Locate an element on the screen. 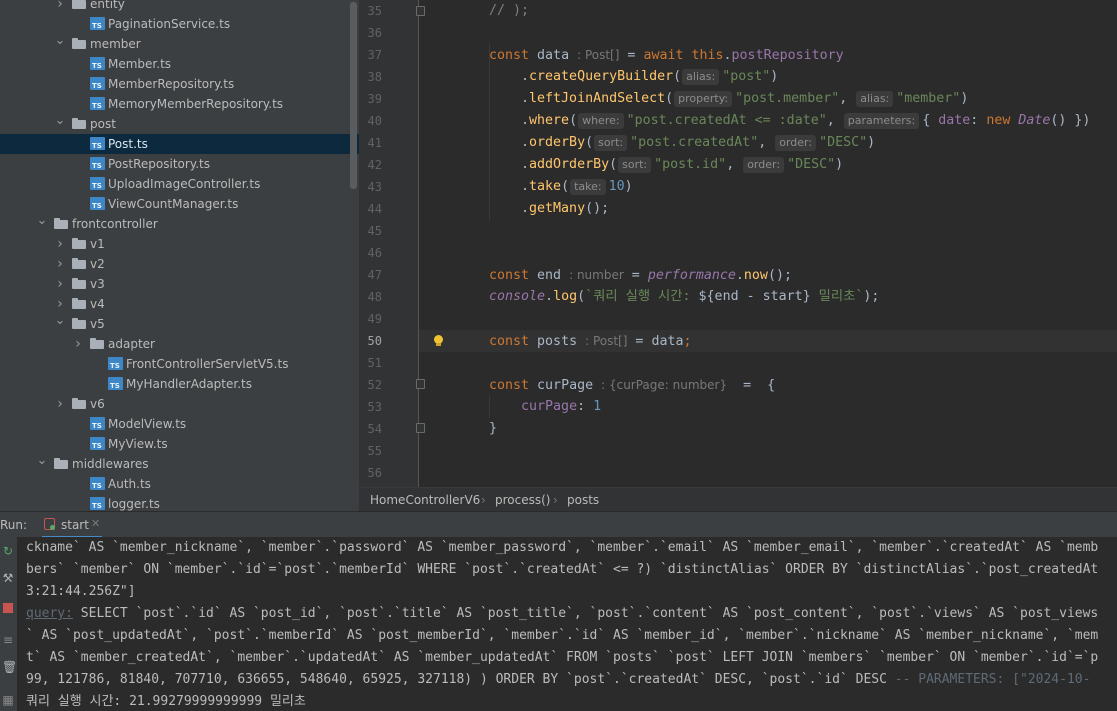 The height and width of the screenshot is (711, 1117). run-tab-start: start ✕ is located at coordinates (72, 525).